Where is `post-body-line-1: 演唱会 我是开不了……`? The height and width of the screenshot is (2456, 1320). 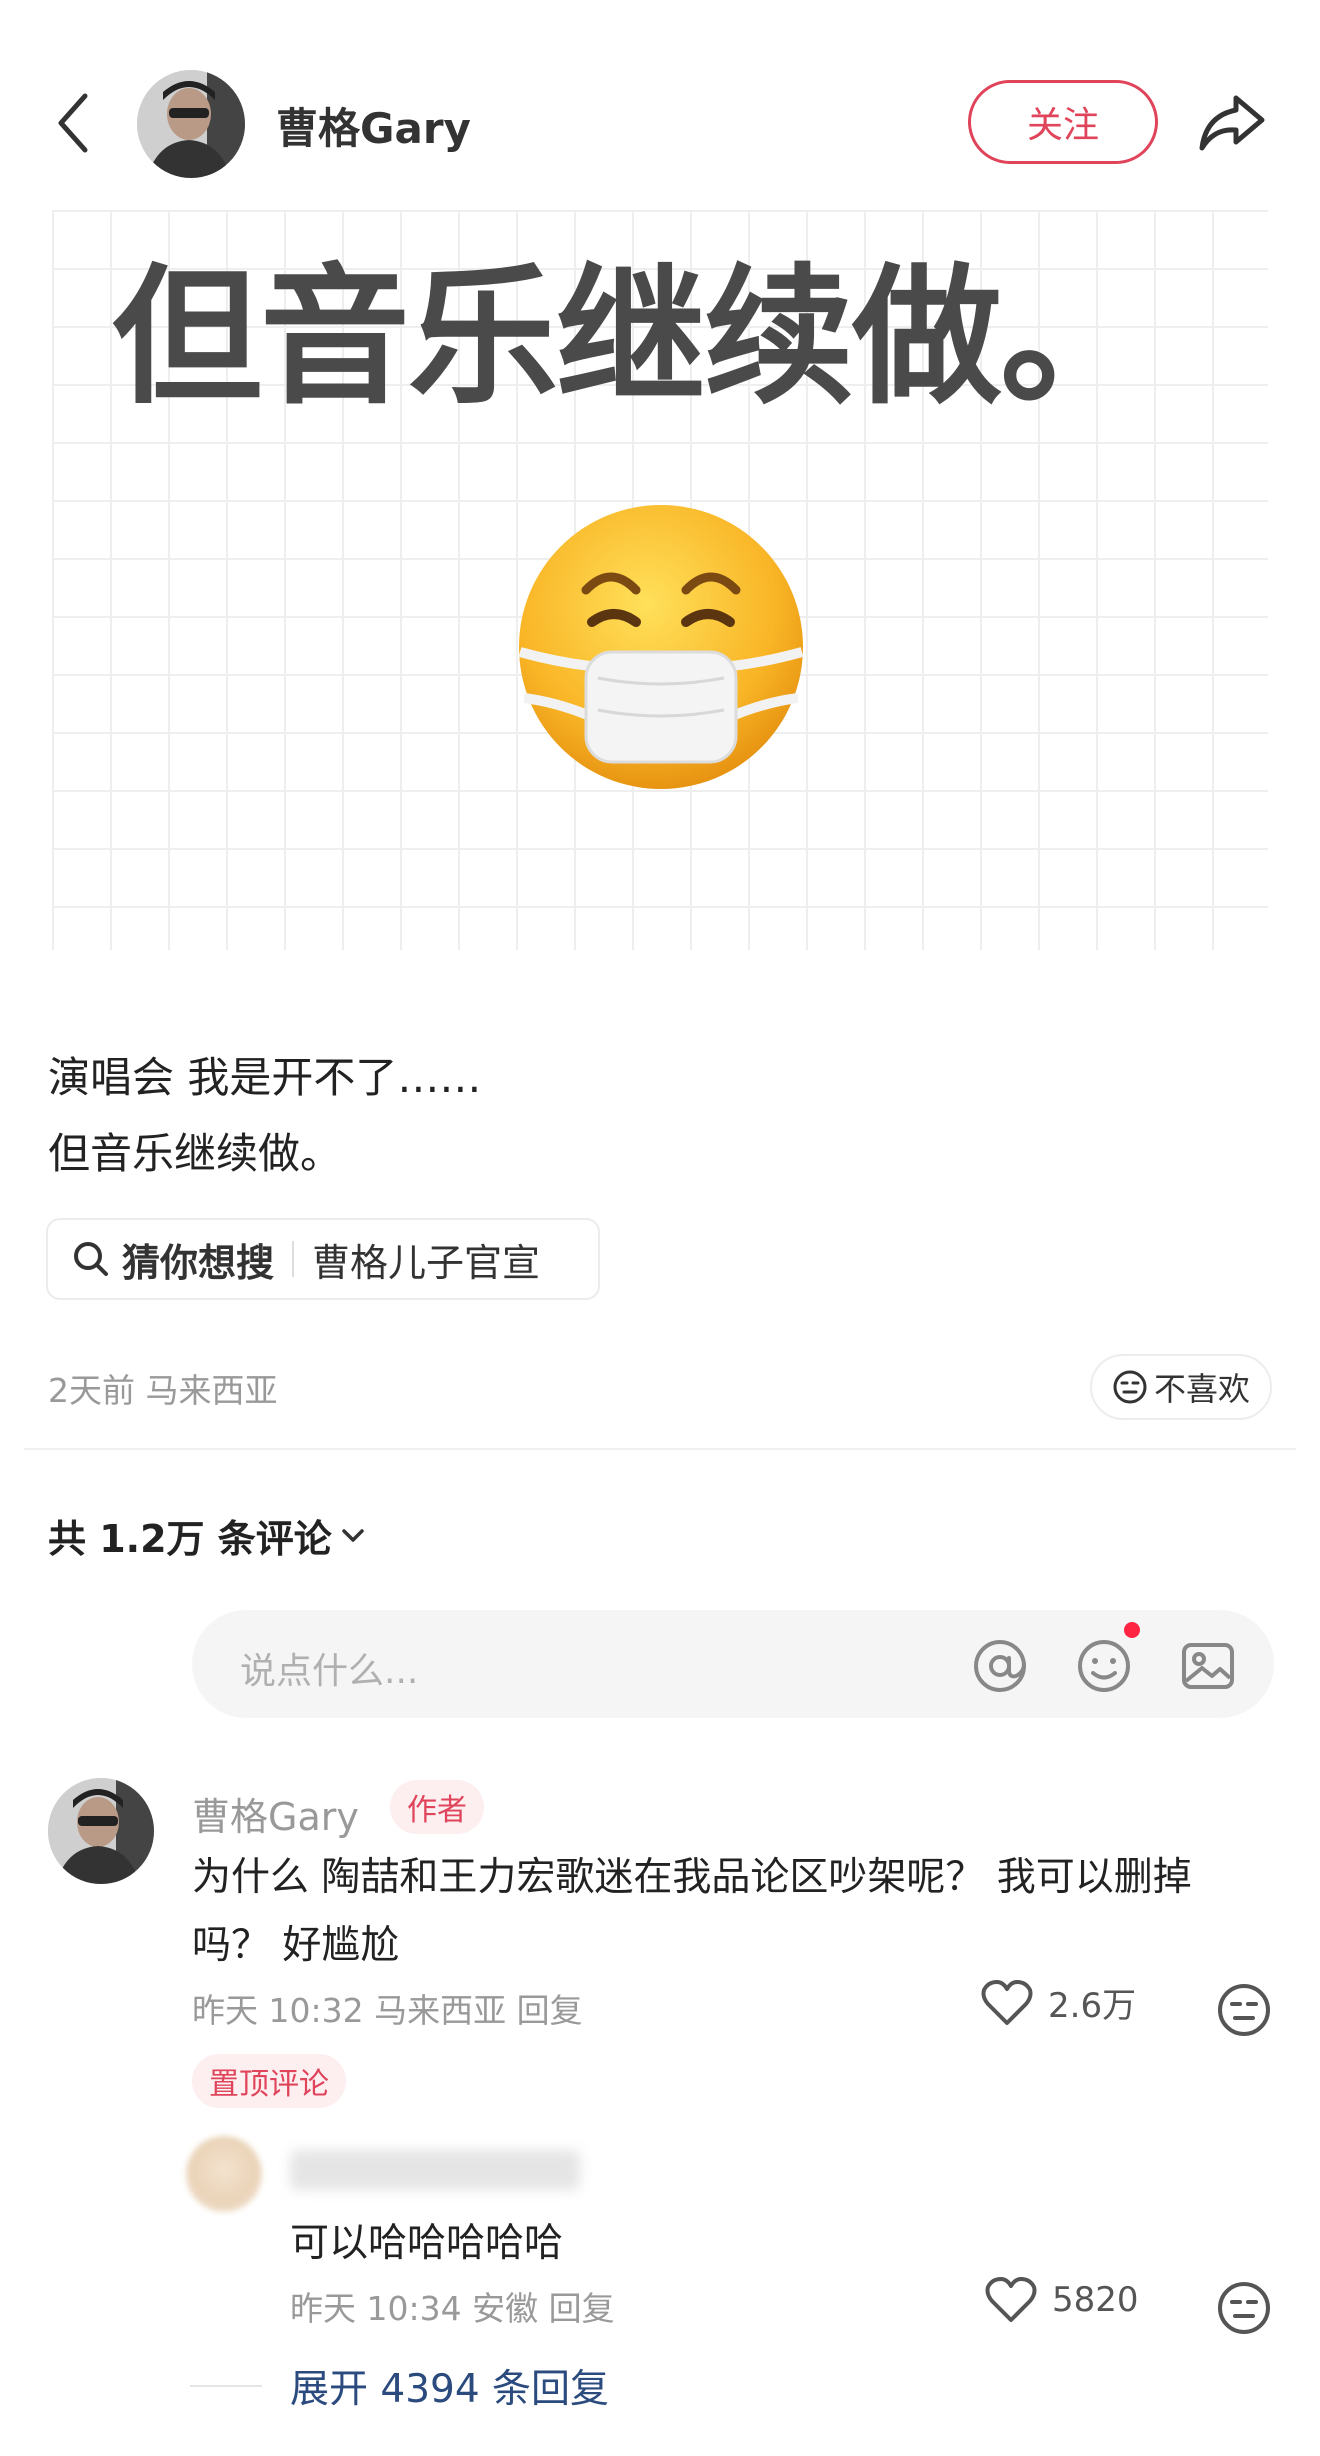 post-body-line-1: 演唱会 我是开不了…… is located at coordinates (265, 1077).